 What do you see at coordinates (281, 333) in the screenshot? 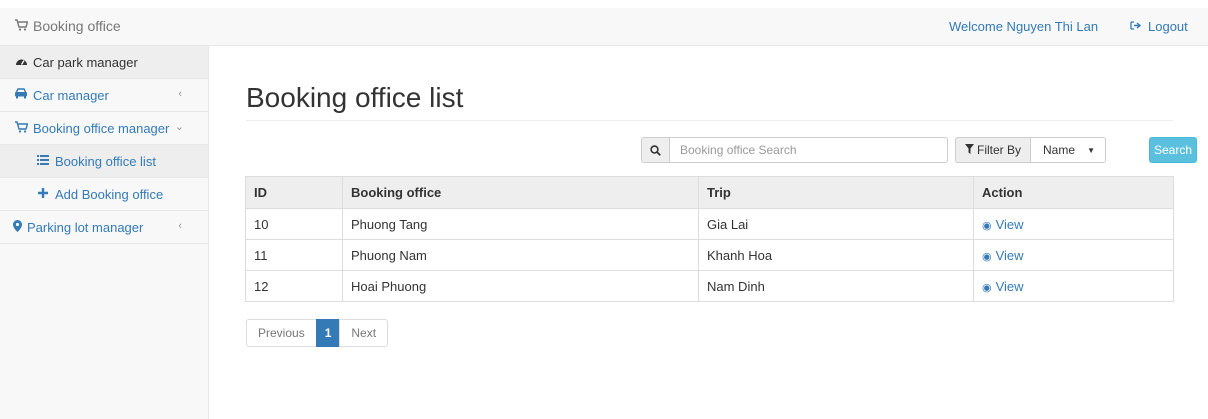
I see `previous-page-button: Previous` at bounding box center [281, 333].